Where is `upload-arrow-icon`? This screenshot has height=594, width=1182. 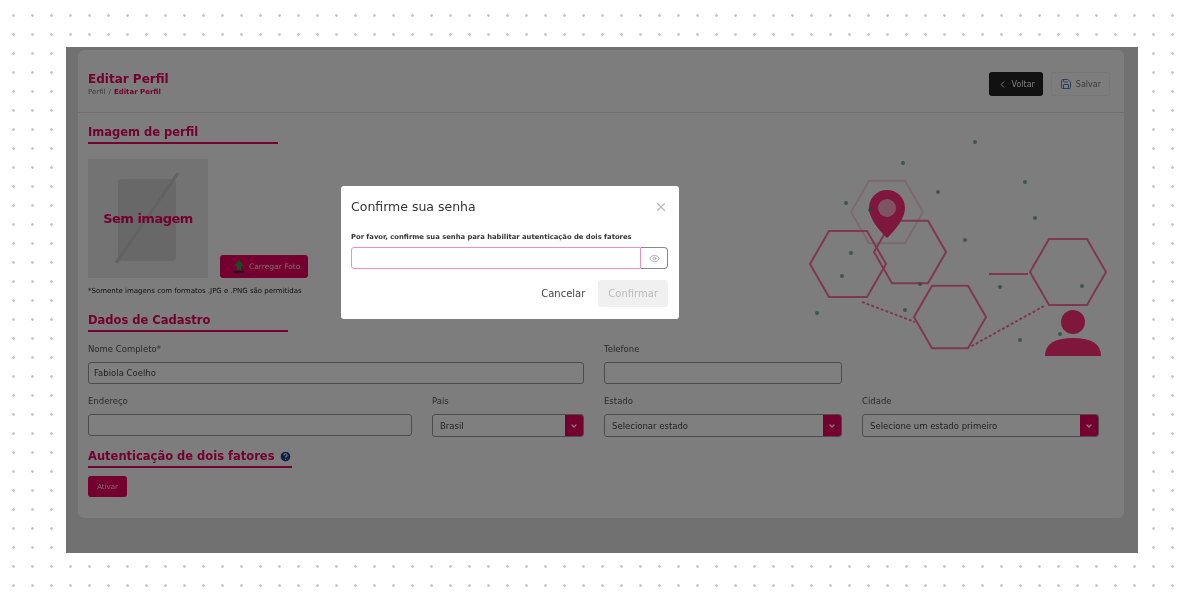
upload-arrow-icon is located at coordinates (239, 266).